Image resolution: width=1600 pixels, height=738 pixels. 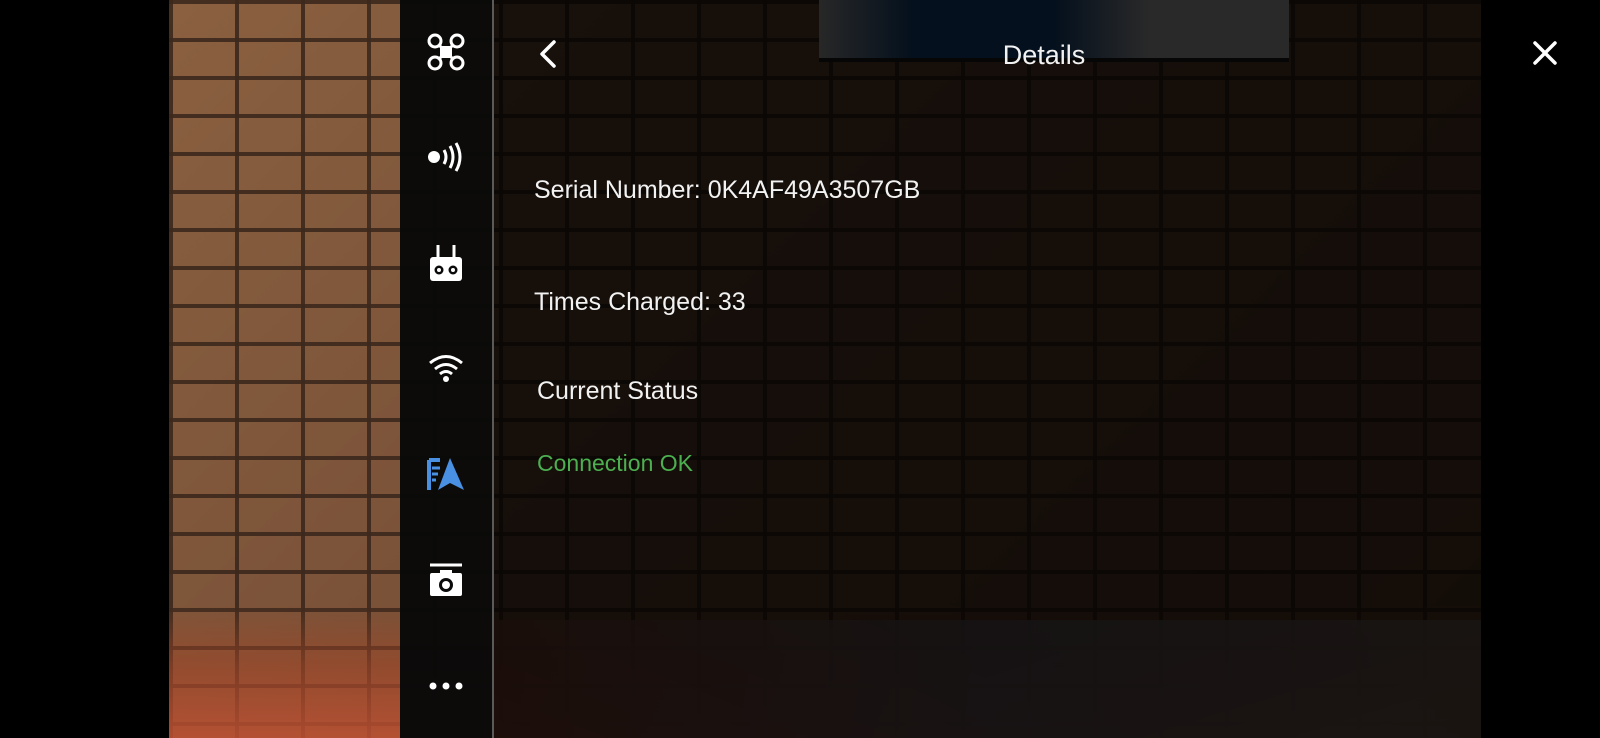 I want to click on sidebar-item-aircraft, so click(x=446, y=52).